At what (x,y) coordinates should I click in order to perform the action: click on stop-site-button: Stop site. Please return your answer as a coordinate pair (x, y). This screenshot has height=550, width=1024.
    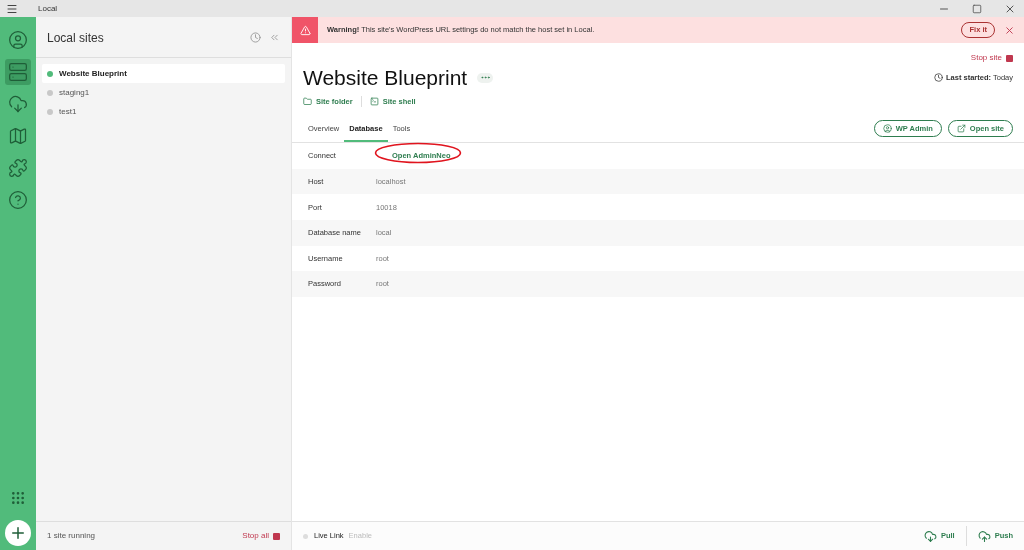
    Looking at the image, I should click on (991, 58).